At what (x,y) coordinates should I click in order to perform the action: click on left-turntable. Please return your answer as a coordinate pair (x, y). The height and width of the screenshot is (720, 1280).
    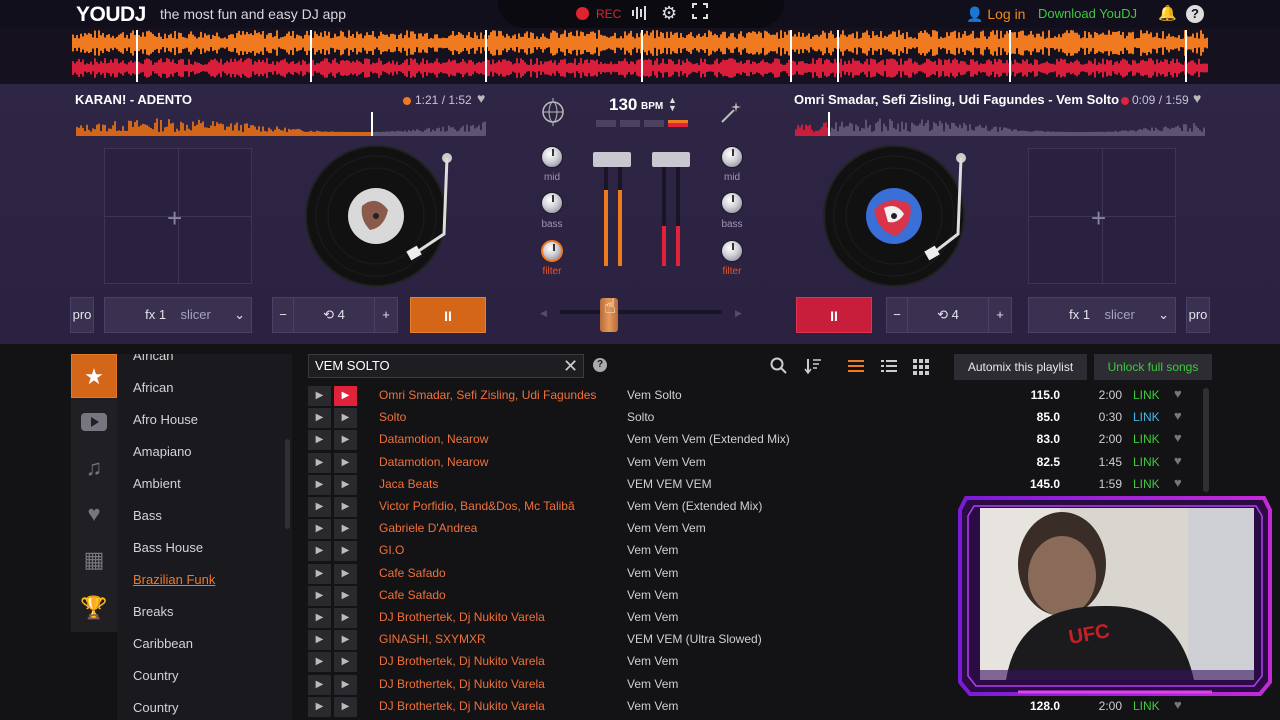
    Looking at the image, I should click on (385, 218).